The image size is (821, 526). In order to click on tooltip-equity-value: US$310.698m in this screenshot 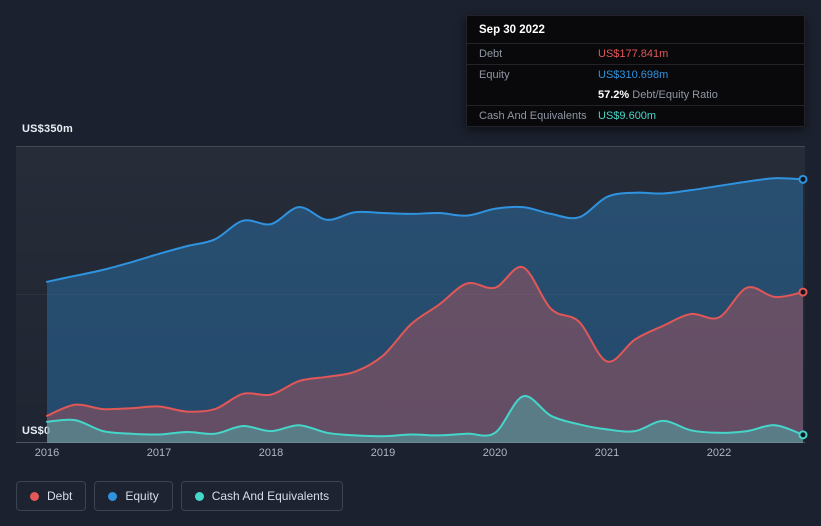, I will do `click(633, 75)`.